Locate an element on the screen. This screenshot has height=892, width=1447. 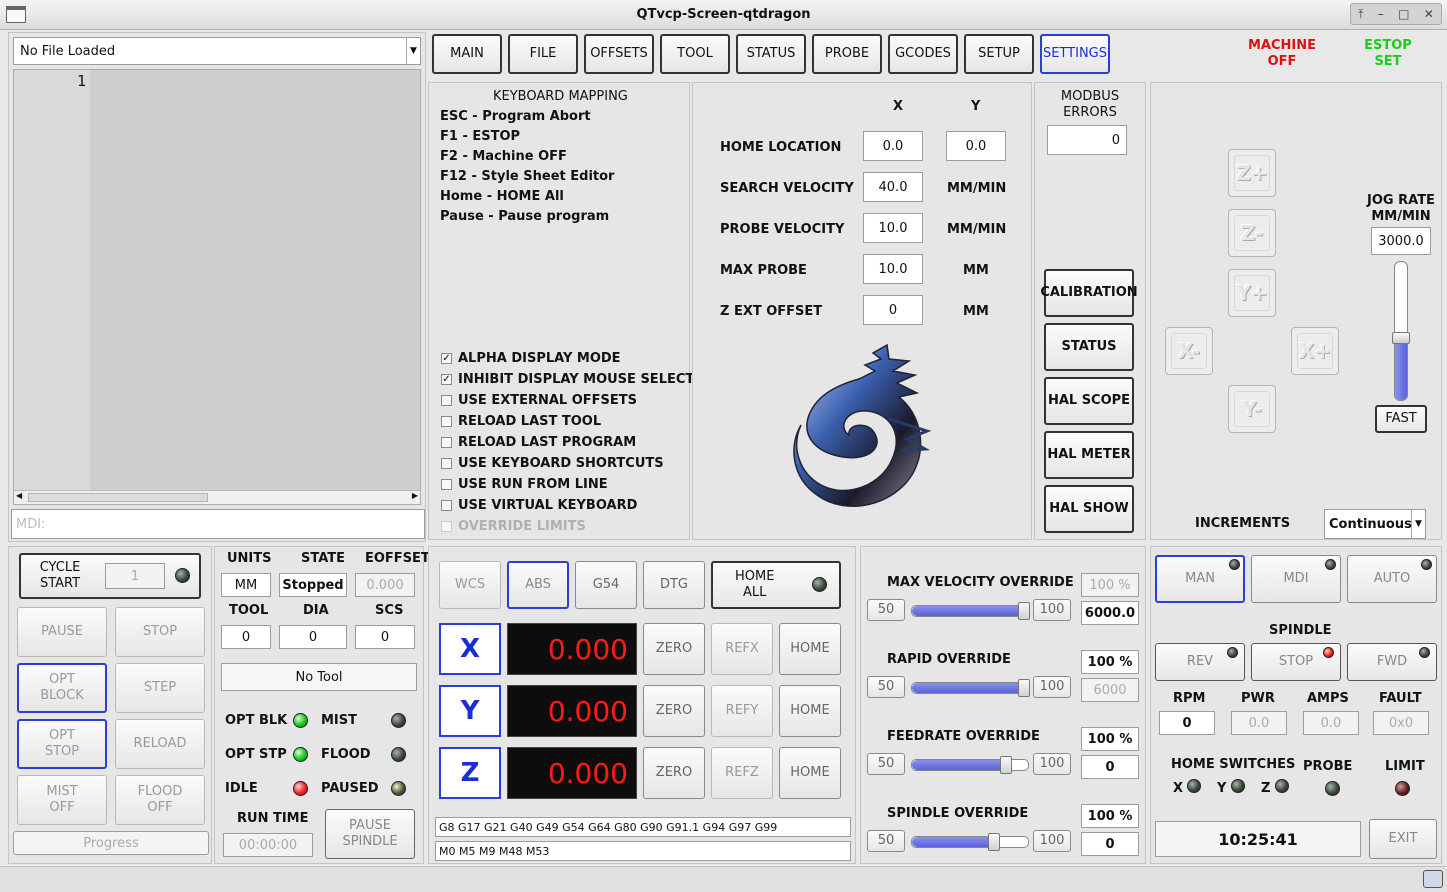
checkbox-inhibit-display-mouse-select: ✓ is located at coordinates (446, 379).